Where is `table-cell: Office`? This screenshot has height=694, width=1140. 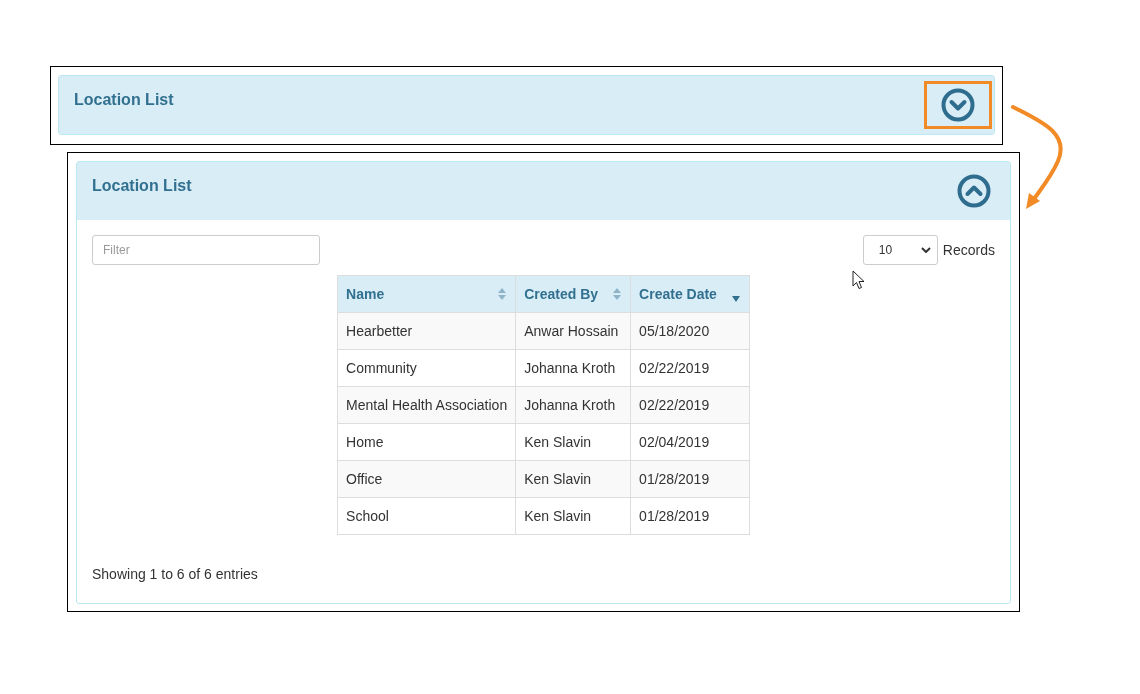
table-cell: Office is located at coordinates (426, 479).